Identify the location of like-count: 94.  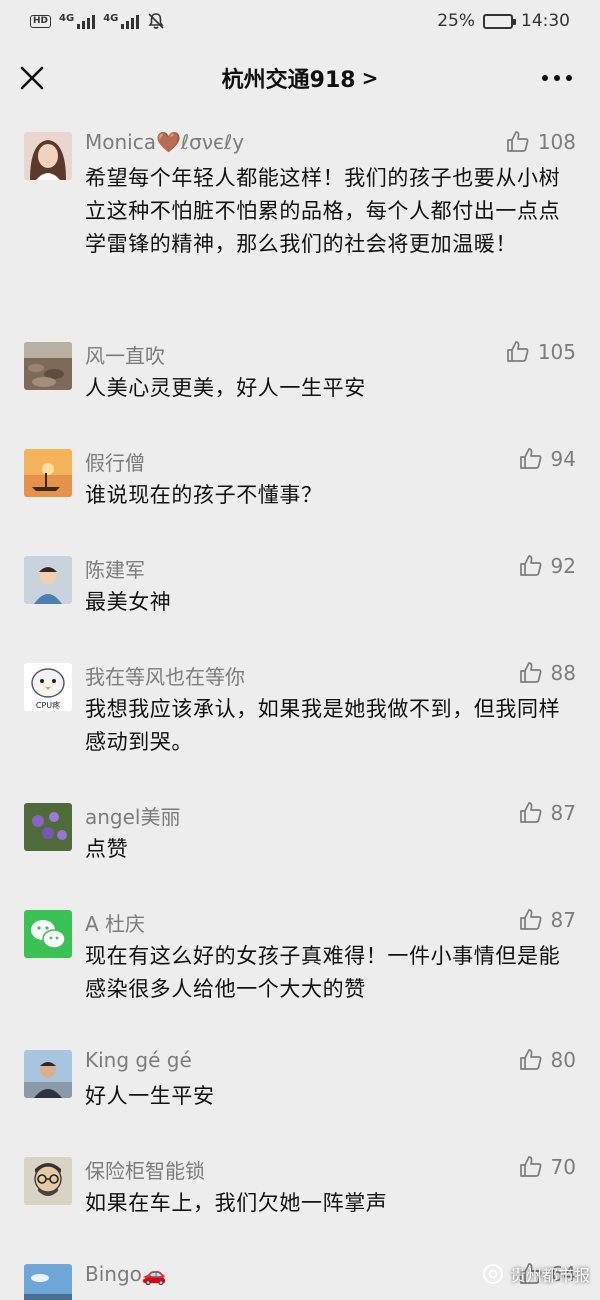
(563, 459).